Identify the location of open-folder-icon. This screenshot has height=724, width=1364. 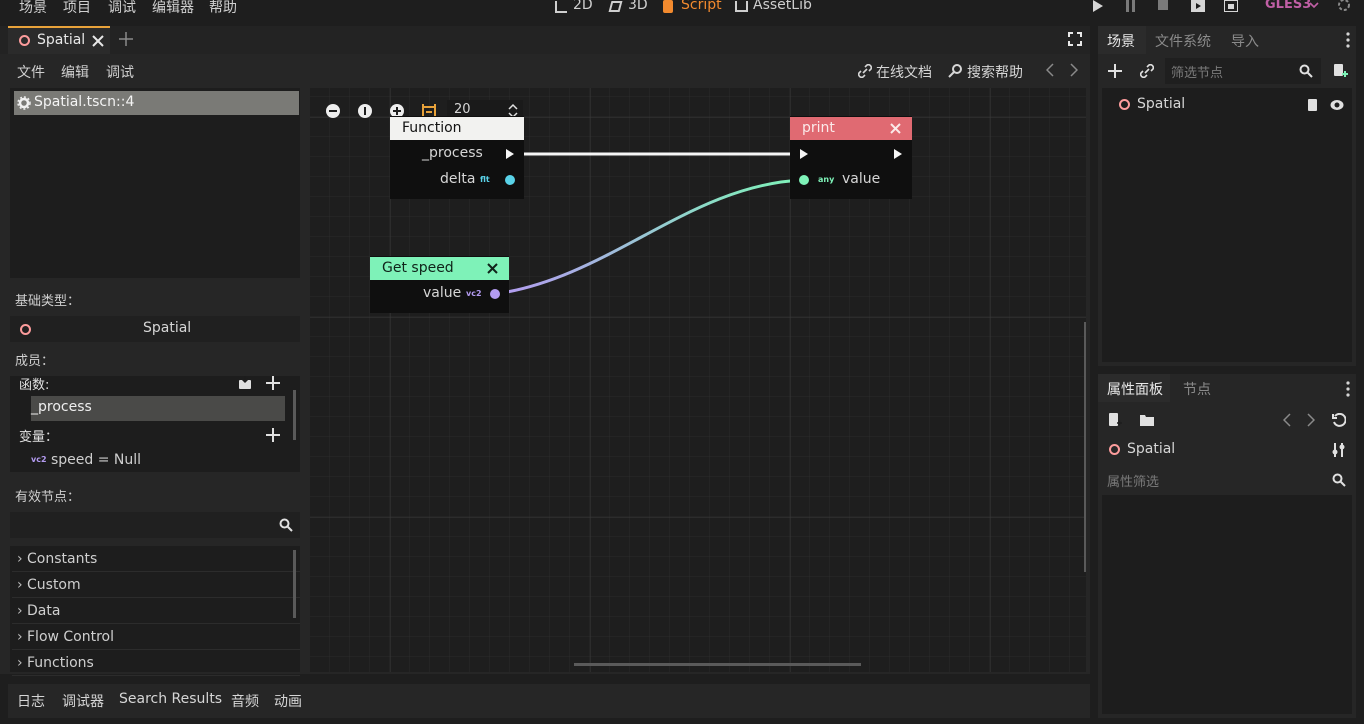
(1147, 420).